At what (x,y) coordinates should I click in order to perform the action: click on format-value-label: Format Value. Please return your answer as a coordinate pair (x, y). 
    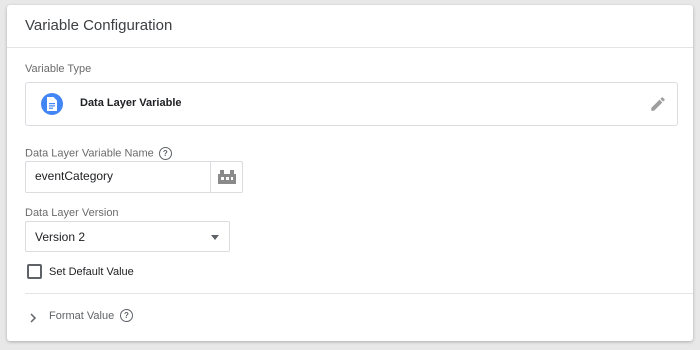
    Looking at the image, I should click on (82, 316).